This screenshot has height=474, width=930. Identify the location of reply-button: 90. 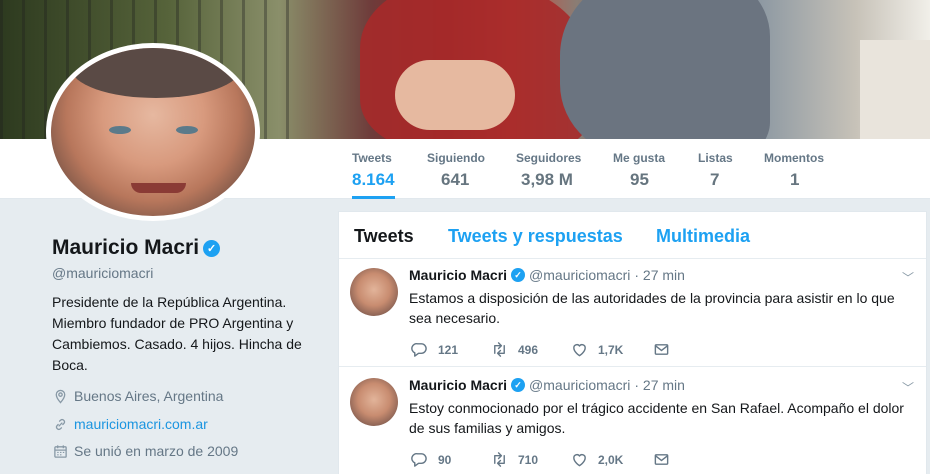
(451, 459).